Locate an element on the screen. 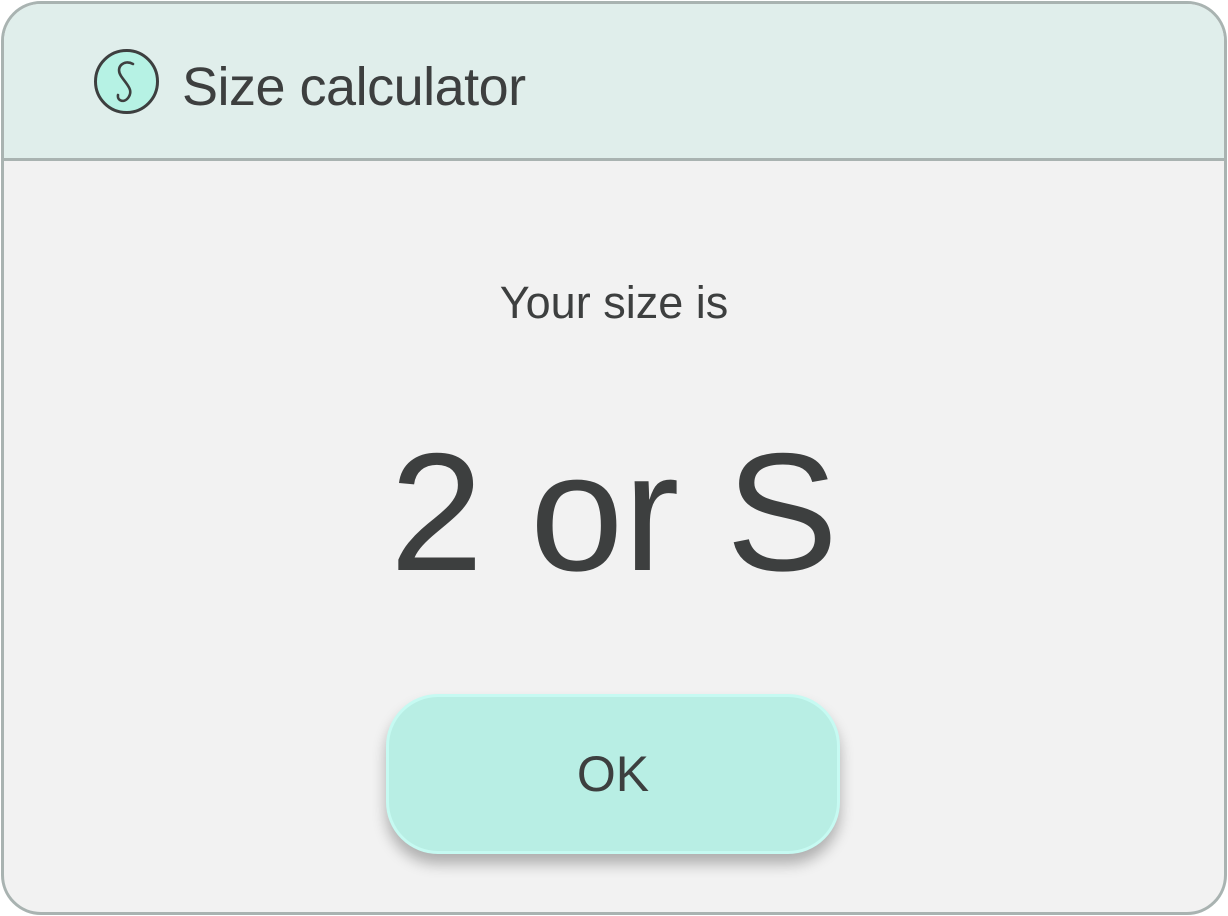 This screenshot has height=916, width=1228. window-title: Size calculator is located at coordinates (354, 87).